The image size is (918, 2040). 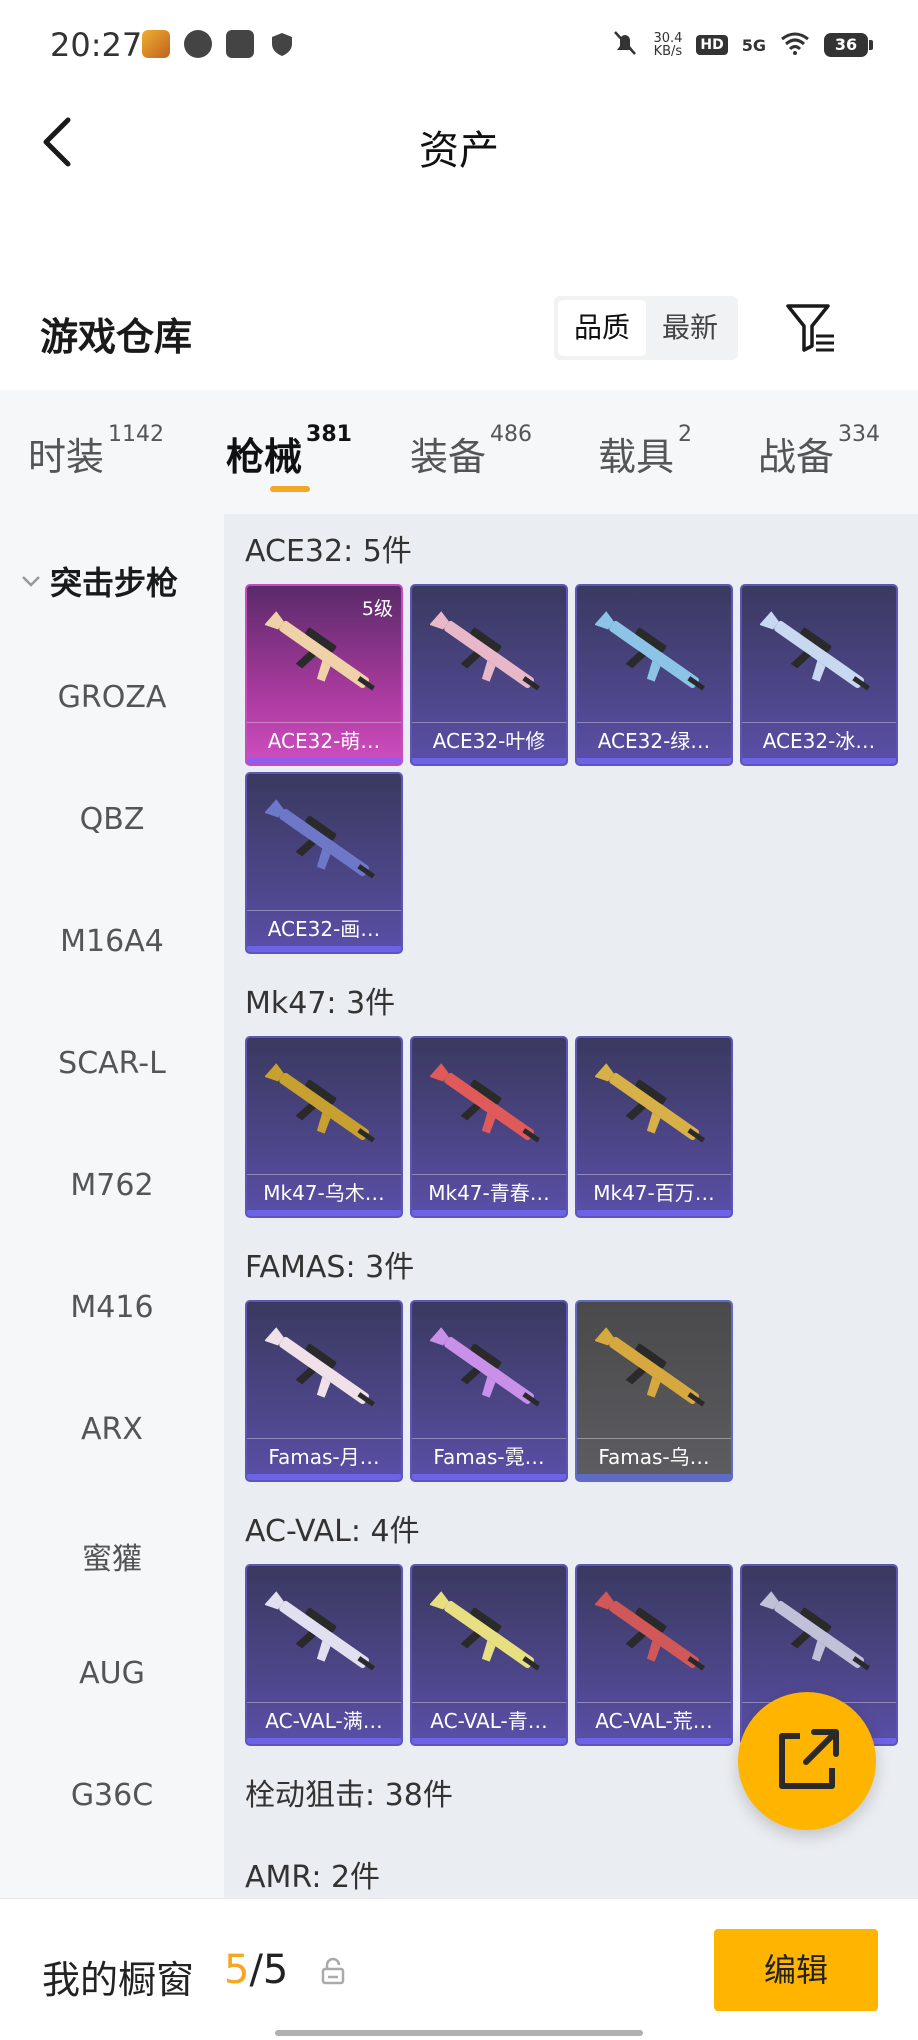 What do you see at coordinates (328, 551) in the screenshot?
I see `group-title-ace32: ACE32: 5件` at bounding box center [328, 551].